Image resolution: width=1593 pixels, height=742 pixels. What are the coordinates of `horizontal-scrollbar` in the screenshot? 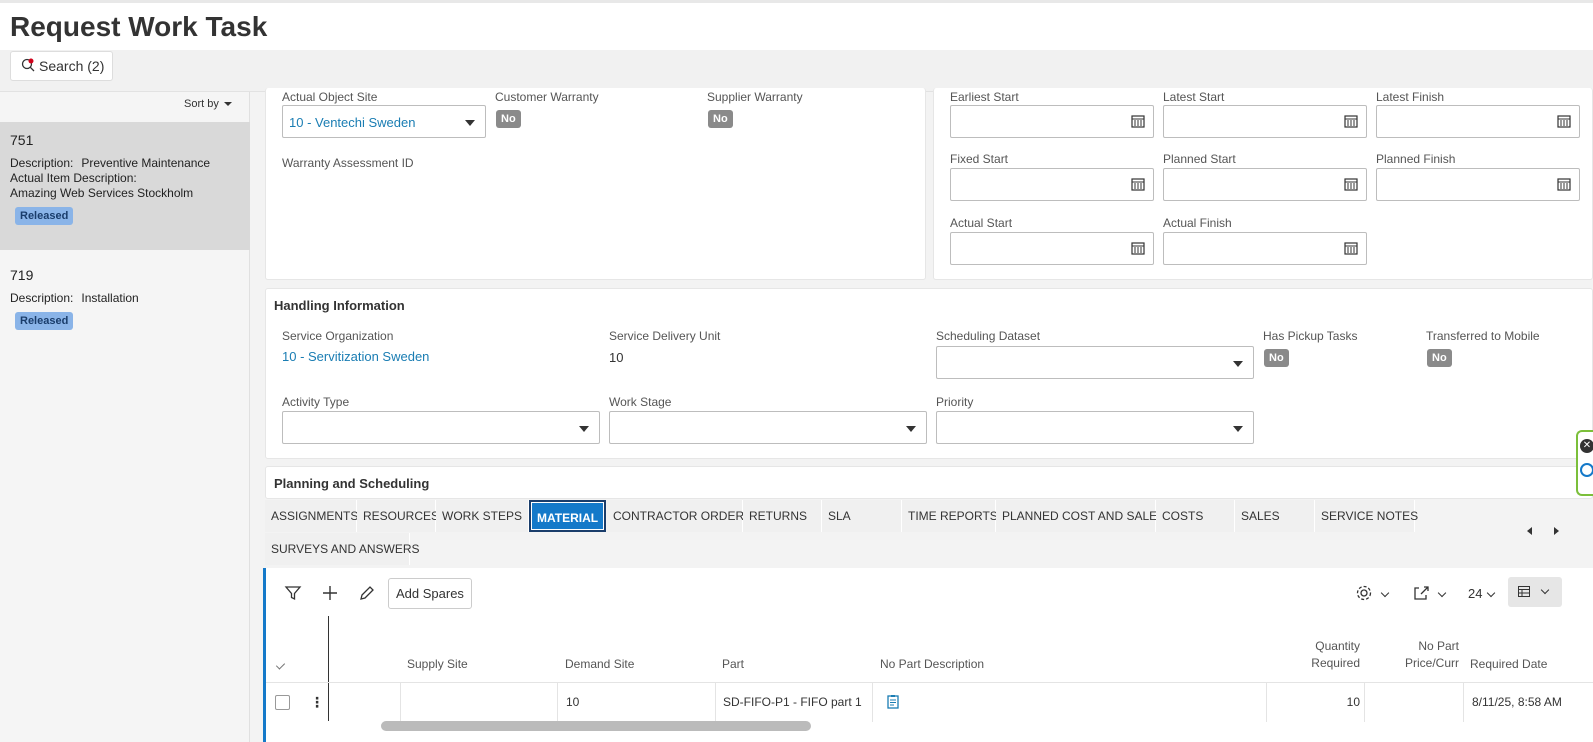 It's located at (596, 726).